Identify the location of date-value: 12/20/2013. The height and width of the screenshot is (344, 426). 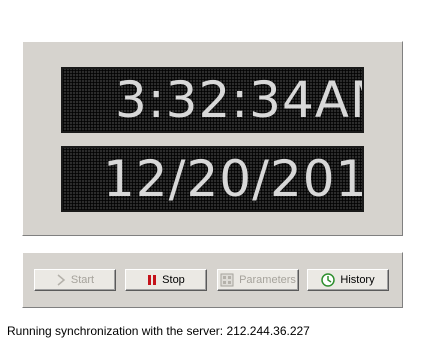
(232, 179).